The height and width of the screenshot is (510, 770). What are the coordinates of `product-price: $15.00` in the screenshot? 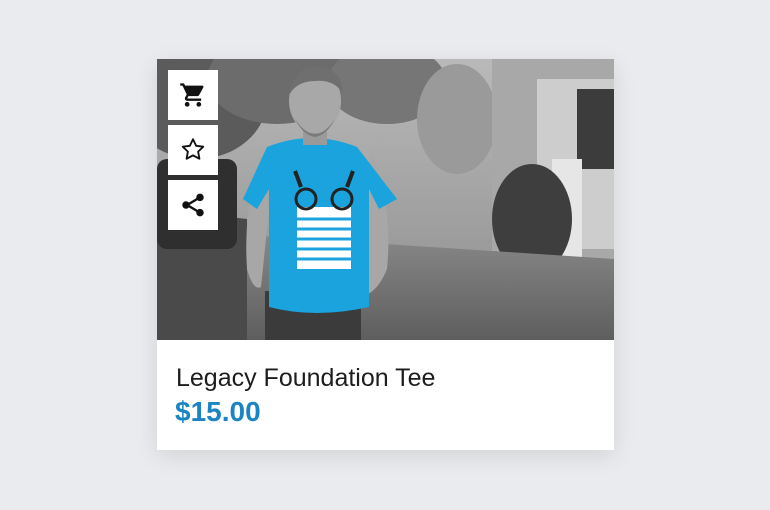 It's located at (218, 411).